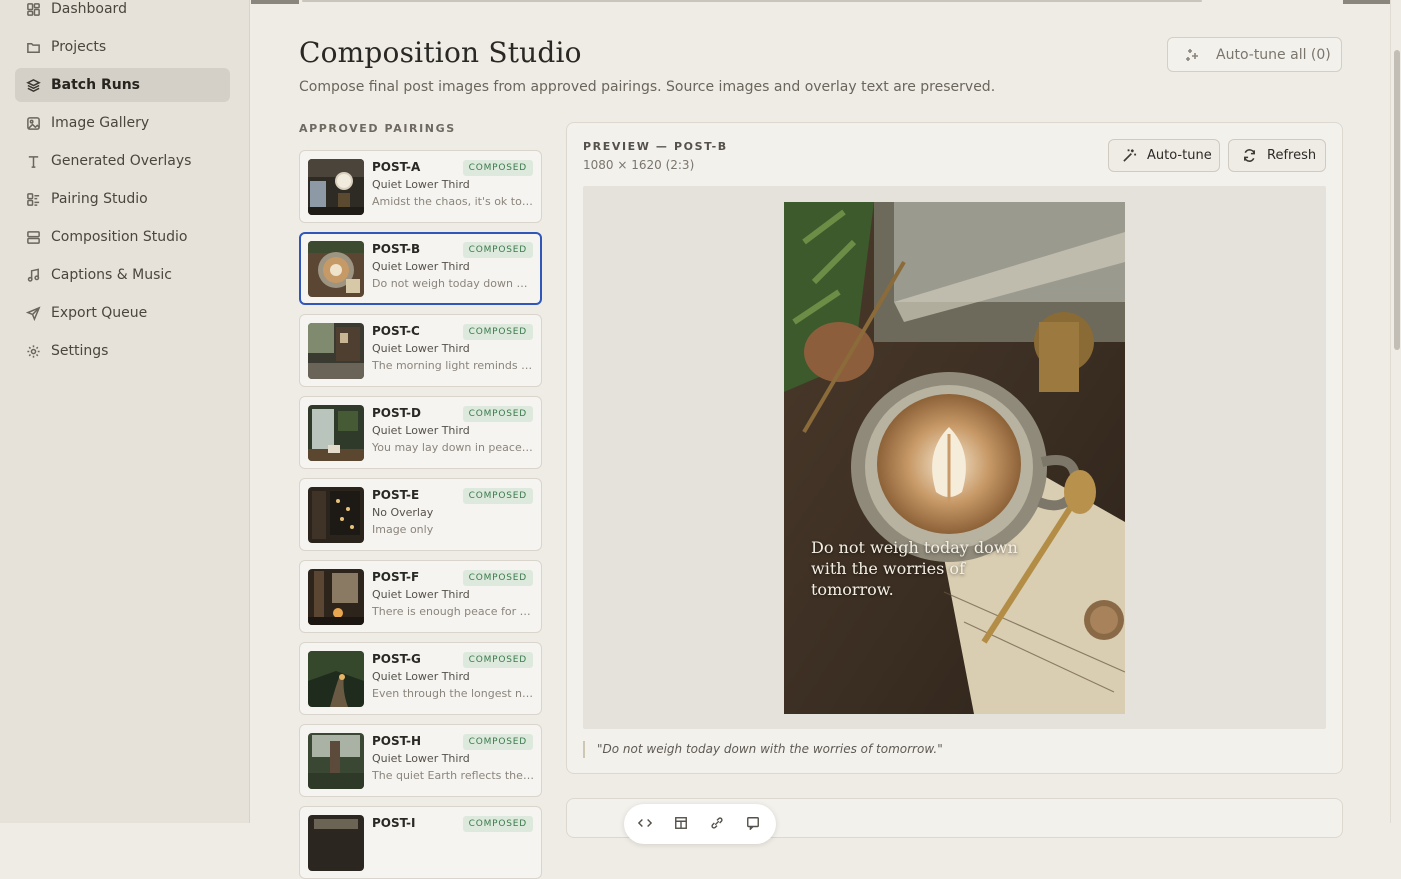 The width and height of the screenshot is (1401, 879). I want to click on layers-icon, so click(33, 85).